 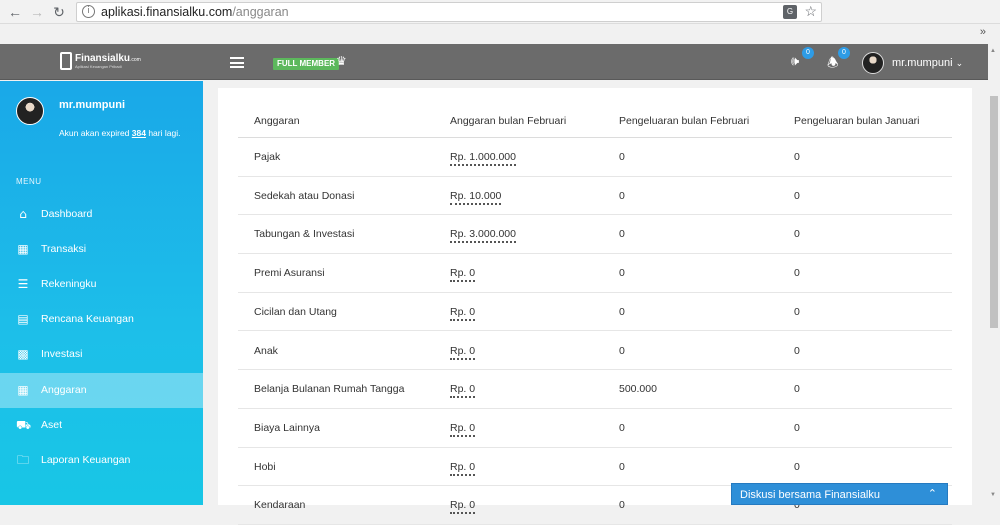 What do you see at coordinates (595, 273) in the screenshot?
I see `table-row: Premi Asuransi Rp. 0 0 0` at bounding box center [595, 273].